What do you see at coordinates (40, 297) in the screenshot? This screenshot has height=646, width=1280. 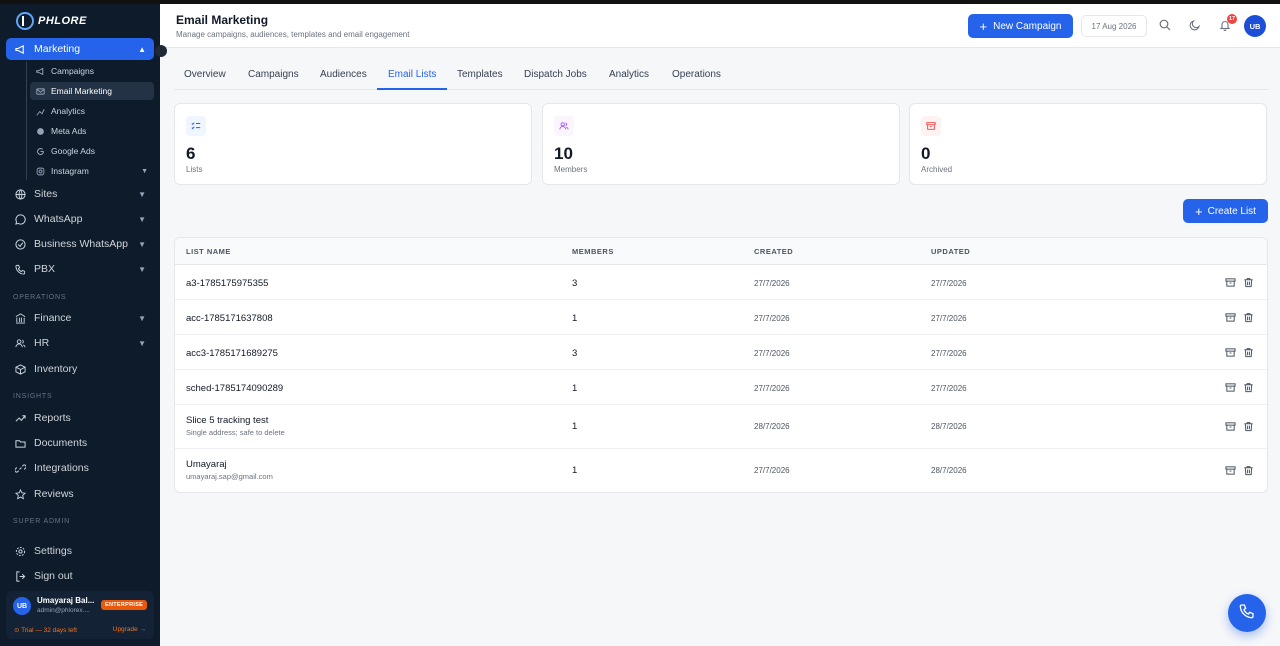 I see `section-label-operations: OPERATIONS` at bounding box center [40, 297].